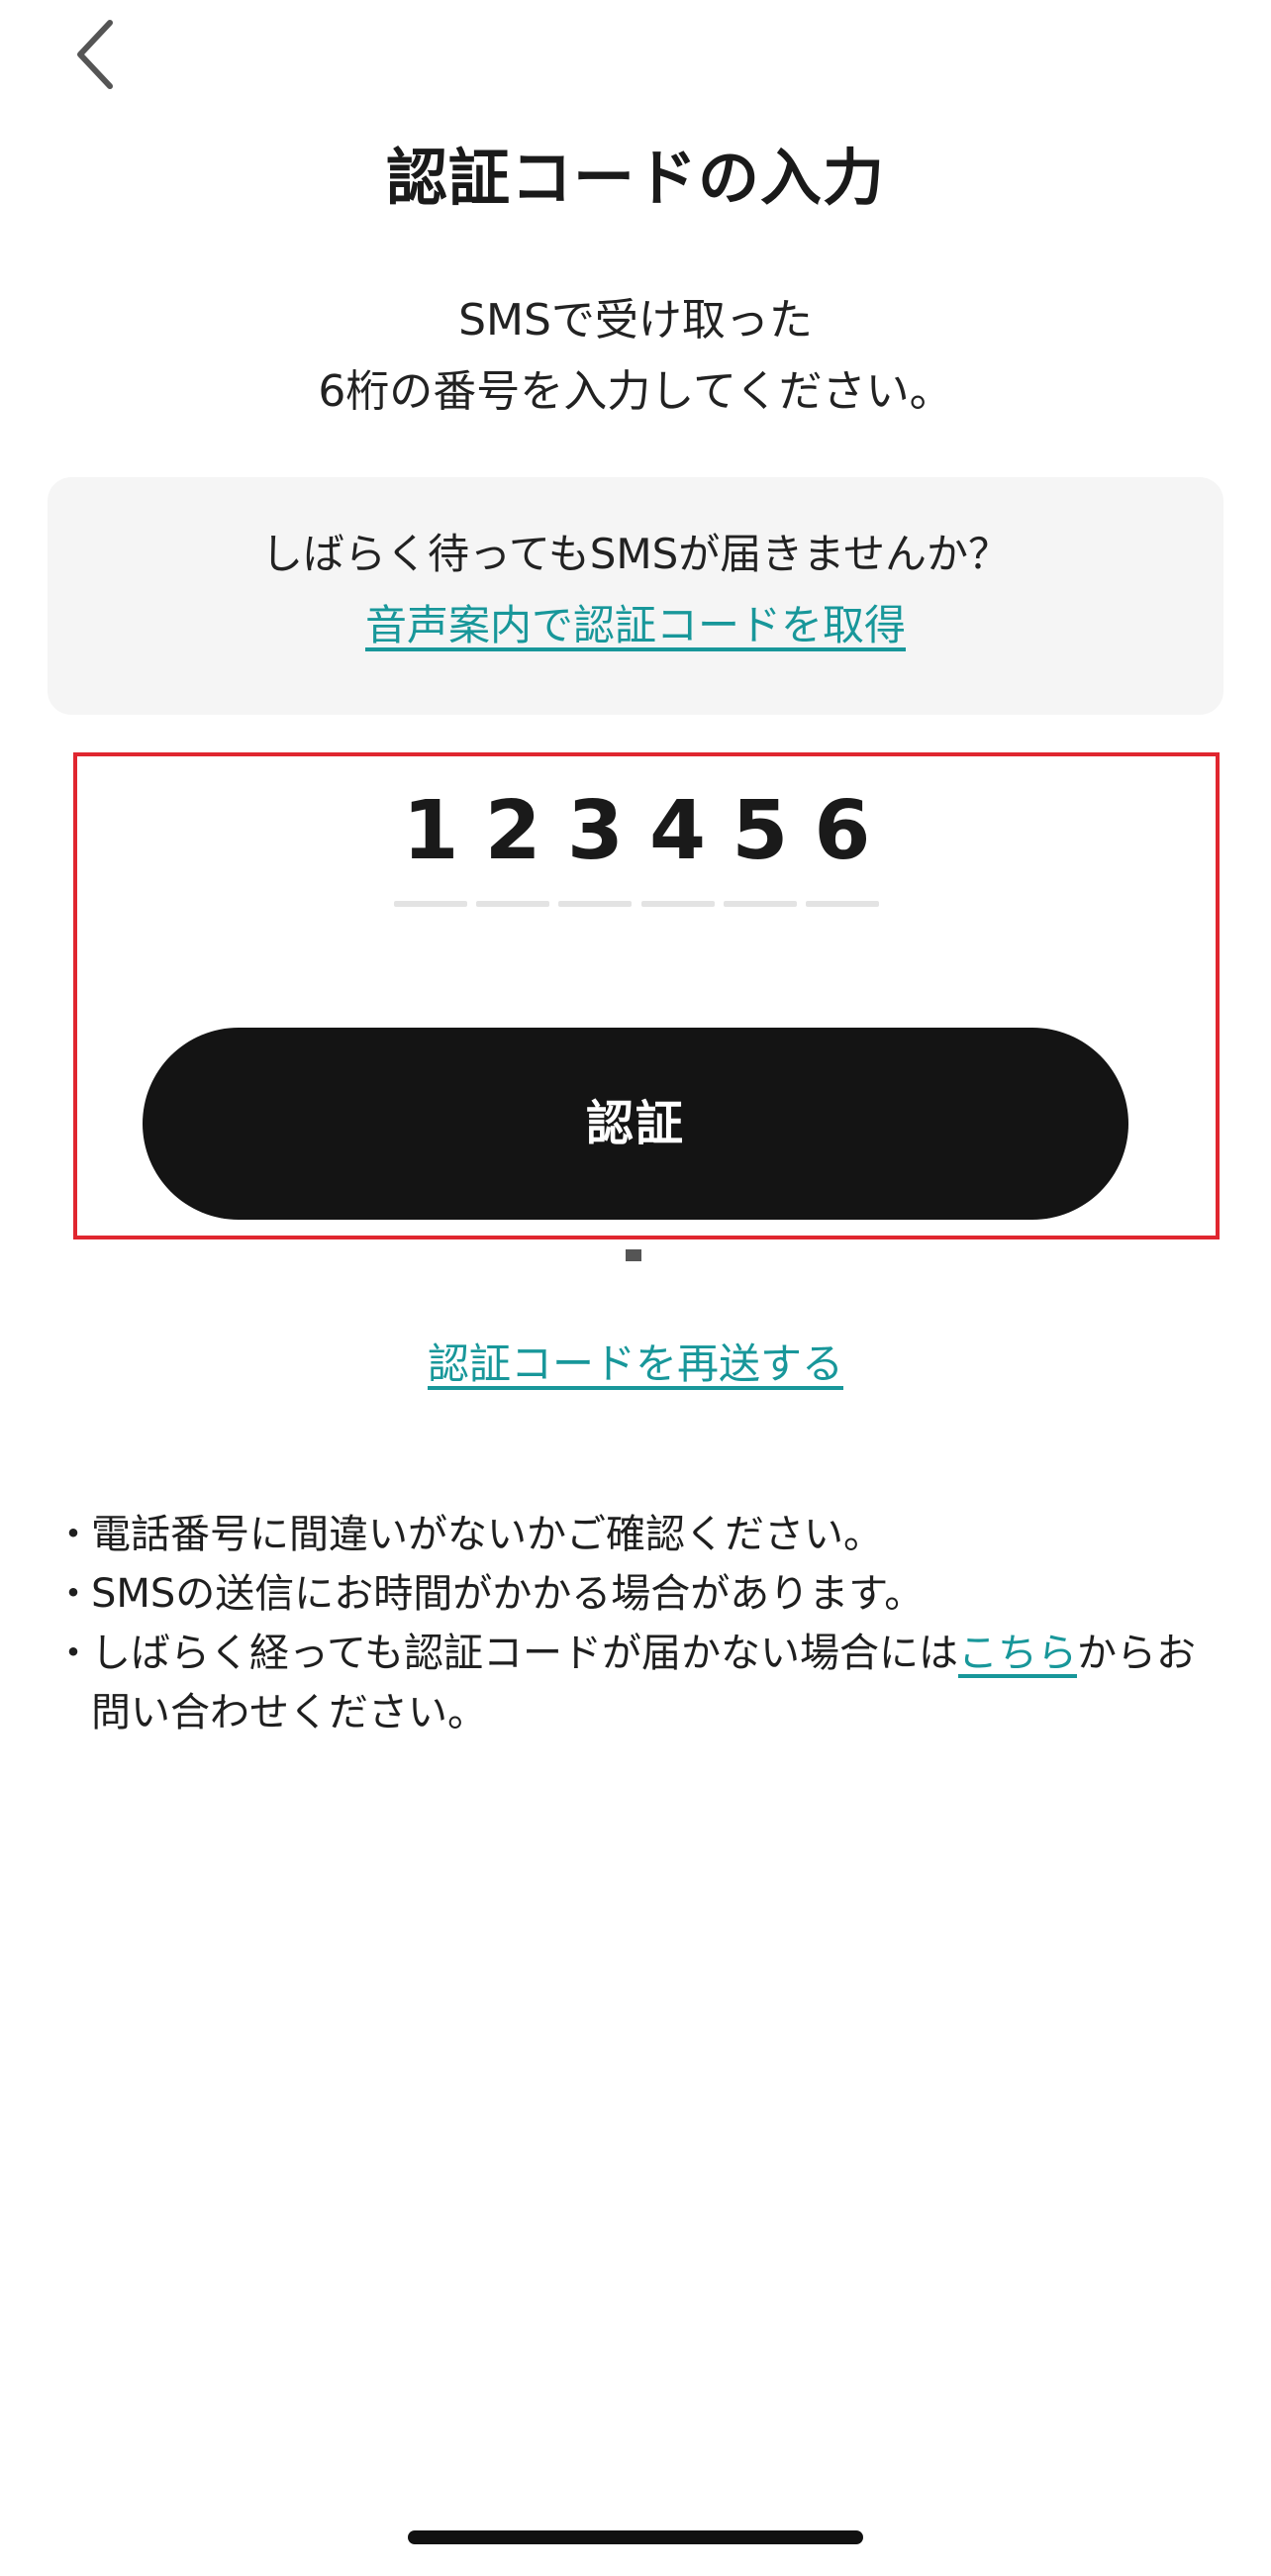 This screenshot has width=1271, height=2576. Describe the element at coordinates (623, 1683) in the screenshot. I see `note-item: ・ しばらく経っても認証コードが届かない場合にはこちらからお問い合わせください。` at that location.